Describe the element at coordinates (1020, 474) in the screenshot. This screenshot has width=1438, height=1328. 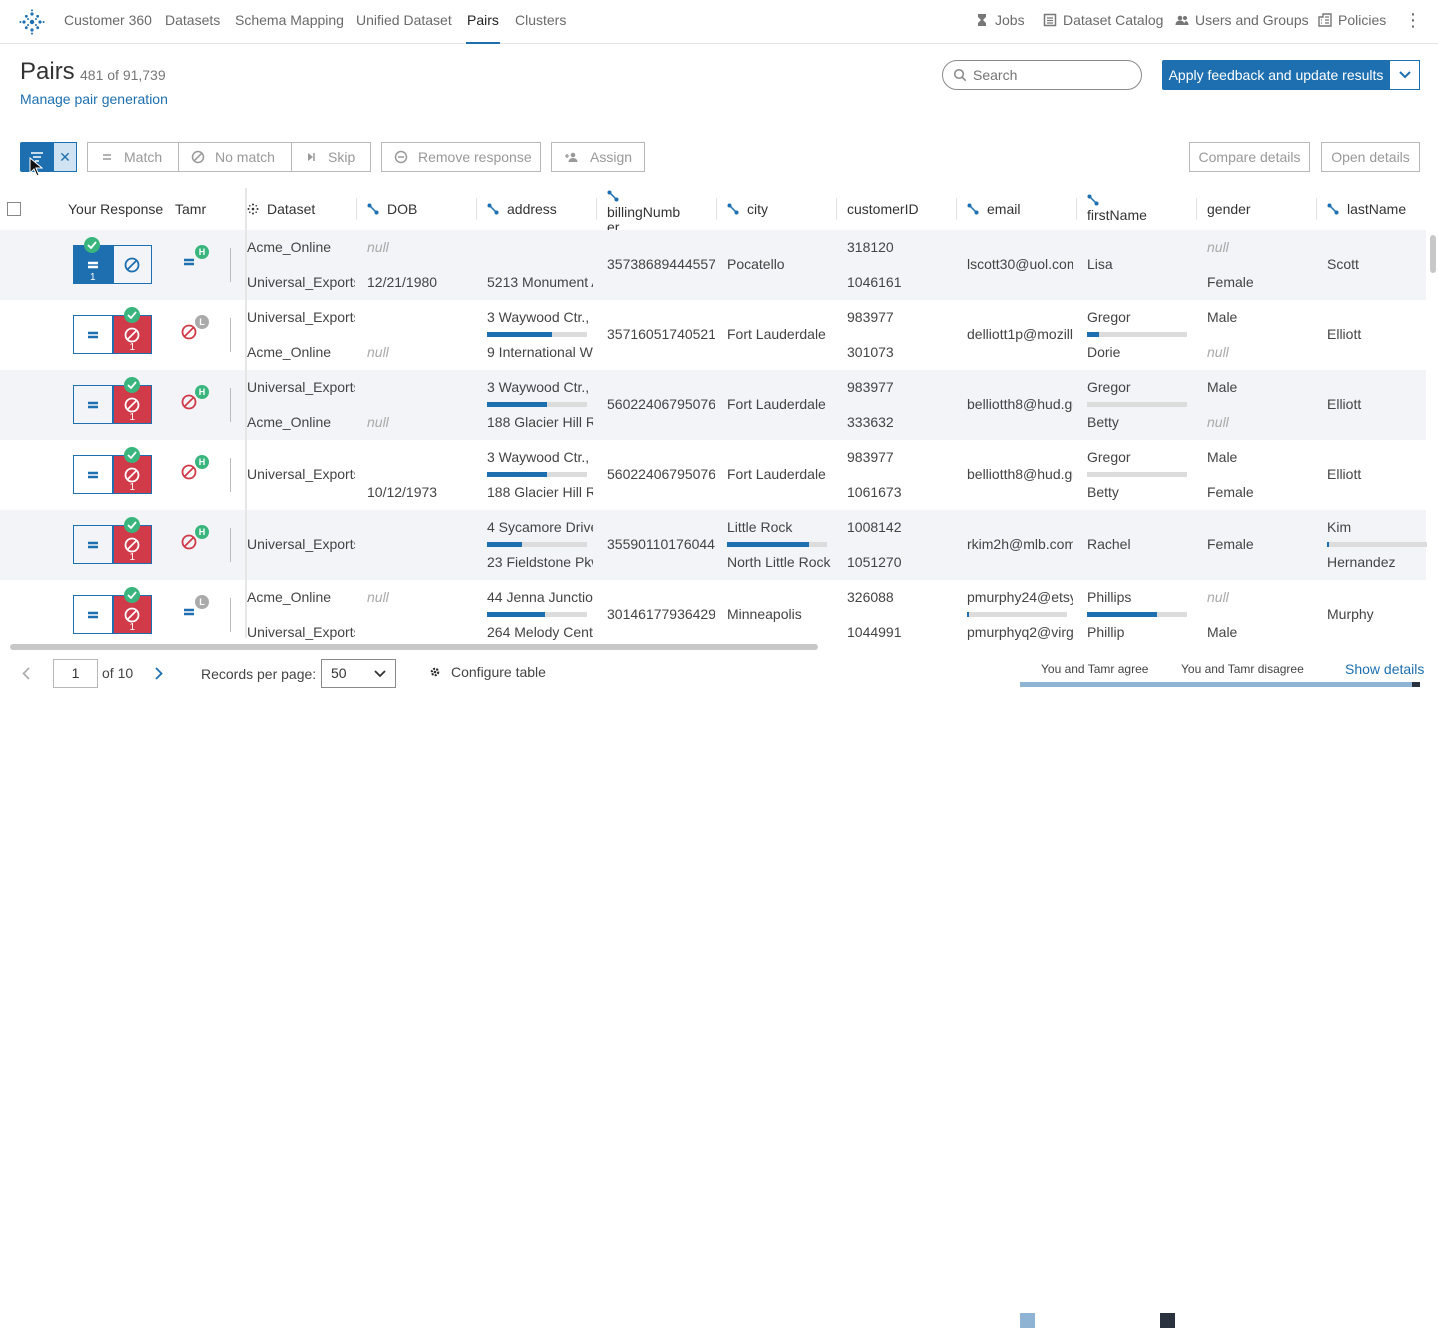
I see `table-cell: belliotth8@hud.go` at that location.